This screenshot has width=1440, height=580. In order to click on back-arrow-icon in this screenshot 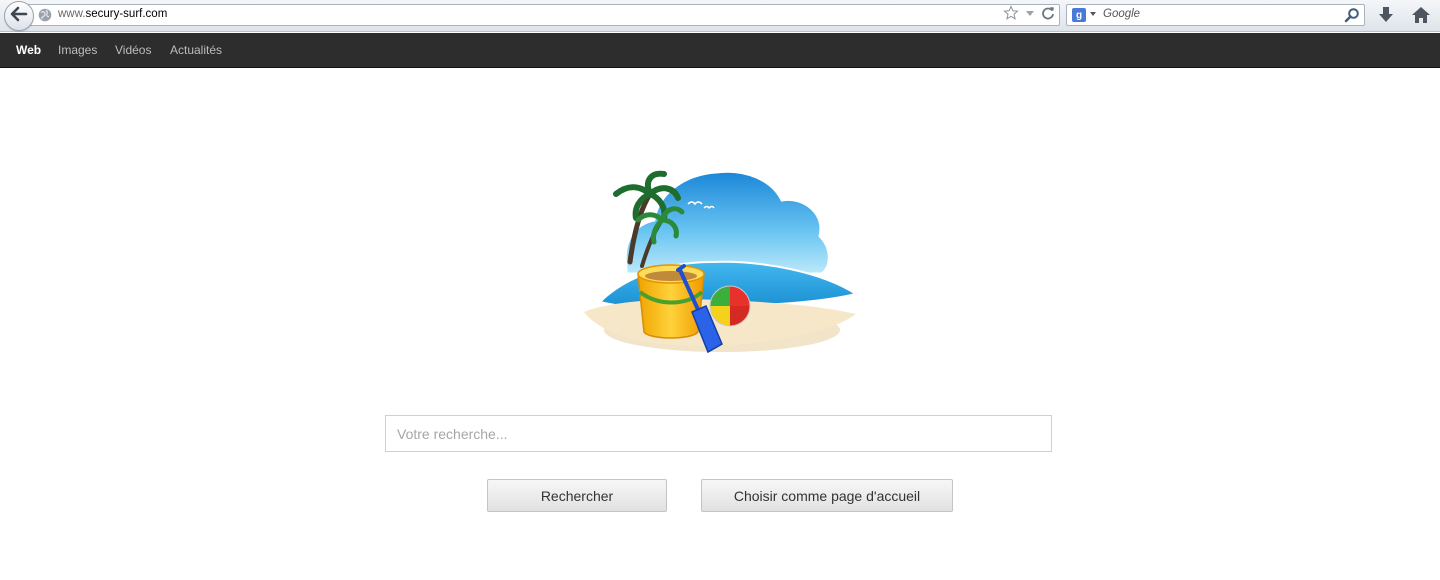, I will do `click(19, 16)`.